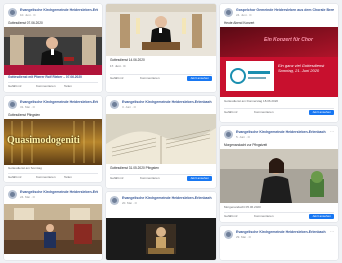  Describe the element at coordinates (167, 107) in the screenshot. I see `post-timestamp: 3. Juni · ⊙` at that location.